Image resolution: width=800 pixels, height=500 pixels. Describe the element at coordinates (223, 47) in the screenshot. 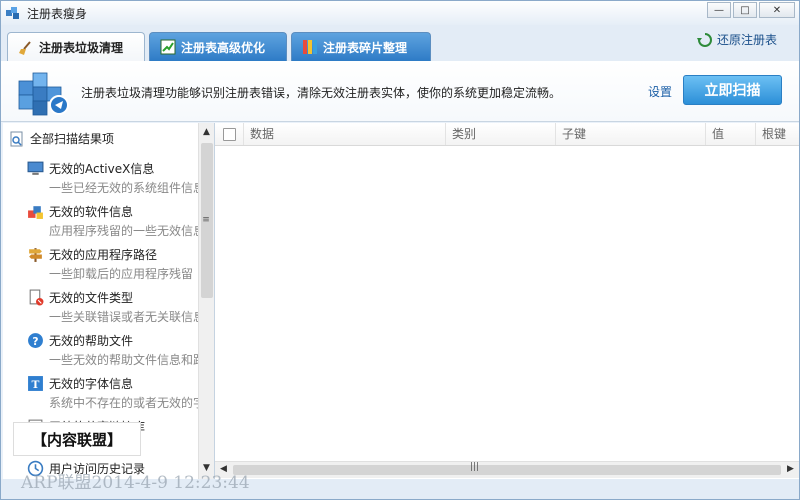

I see `tab-label: 注册表高级优化` at that location.